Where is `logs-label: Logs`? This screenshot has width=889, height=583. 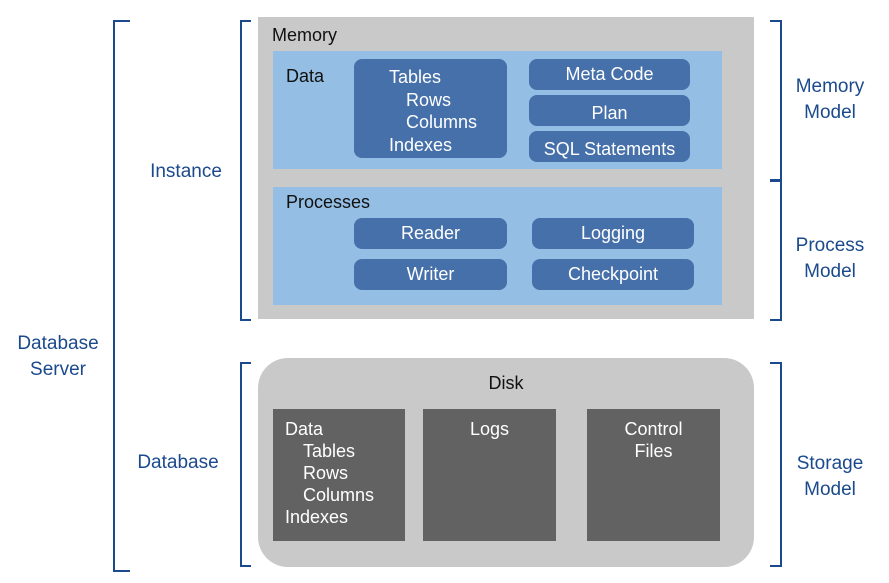
logs-label: Logs is located at coordinates (489, 429).